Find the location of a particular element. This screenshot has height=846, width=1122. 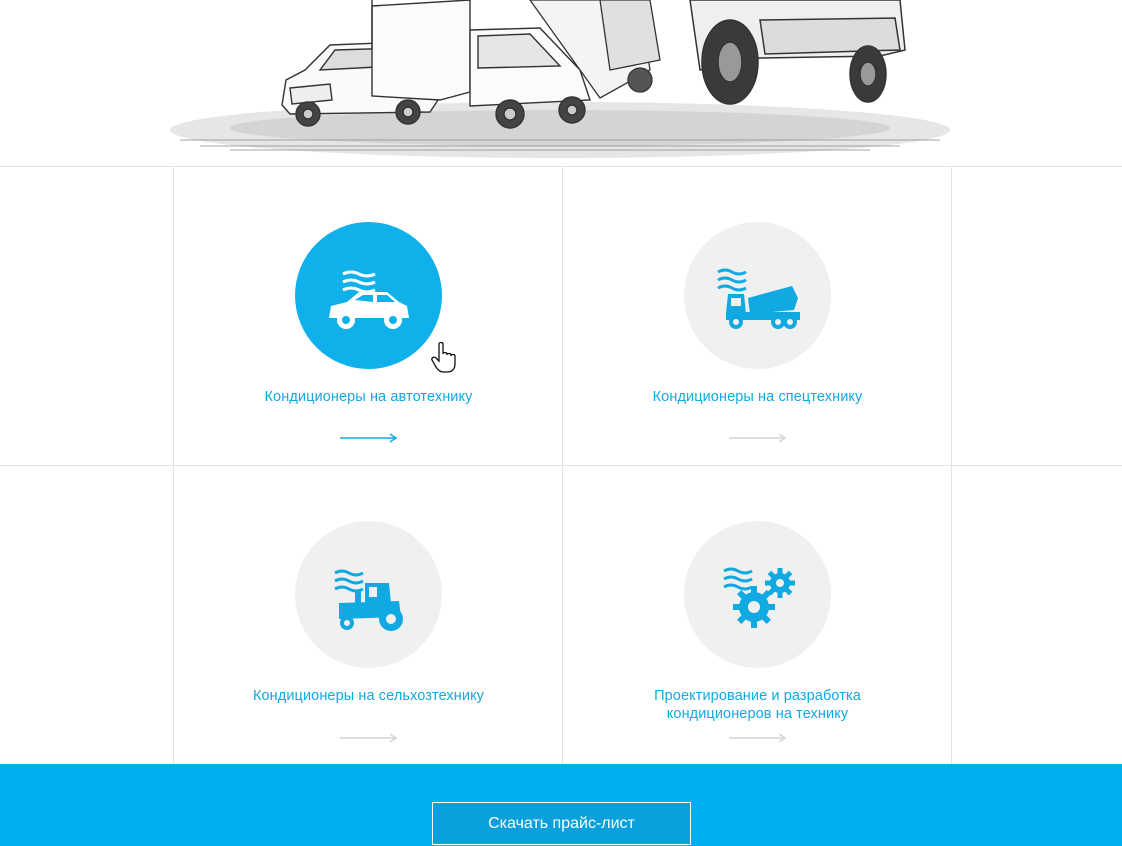

concrete-mixer-truck-icon is located at coordinates (758, 298).